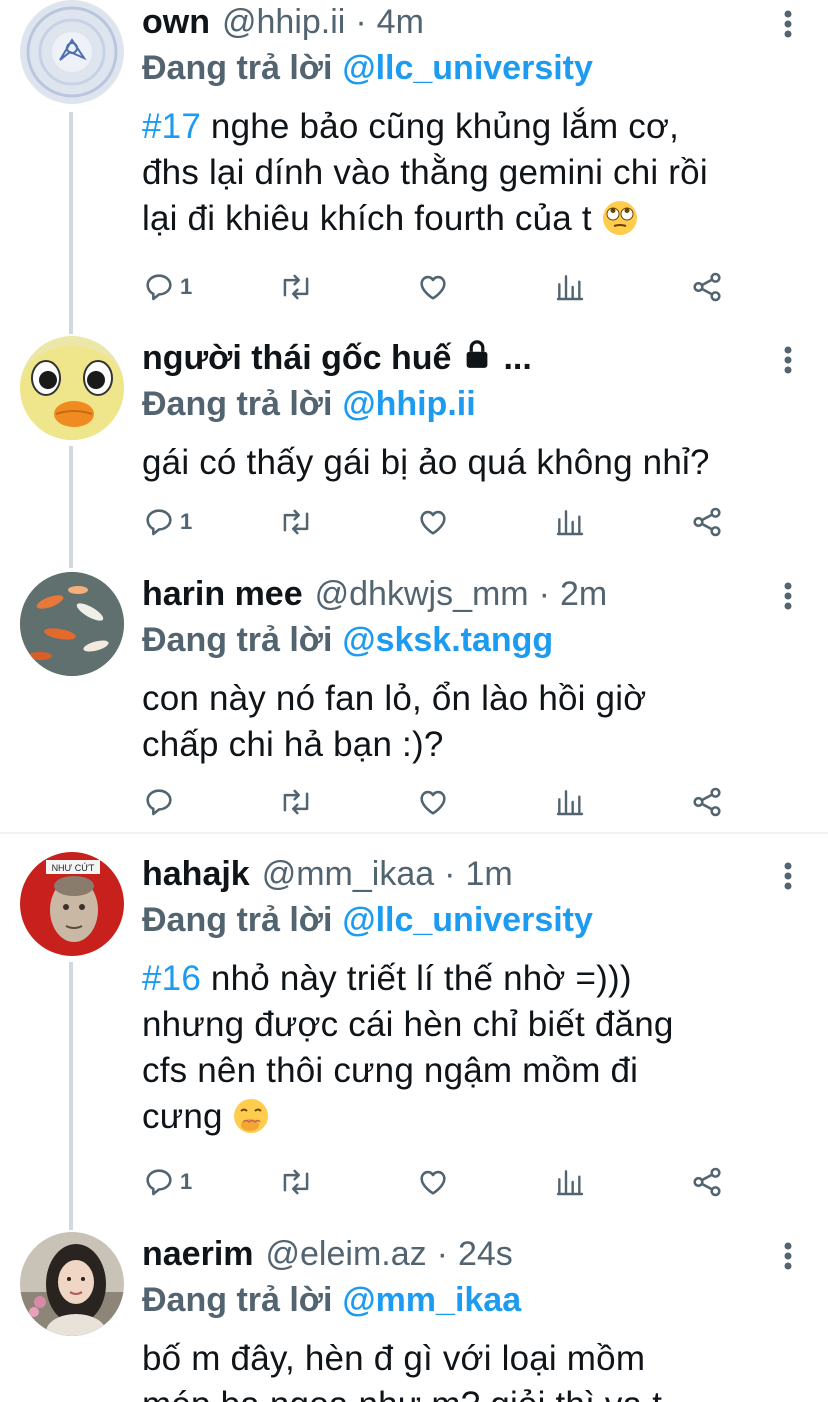  What do you see at coordinates (620, 218) in the screenshot?
I see `face-with-rolling-eyes-icon` at bounding box center [620, 218].